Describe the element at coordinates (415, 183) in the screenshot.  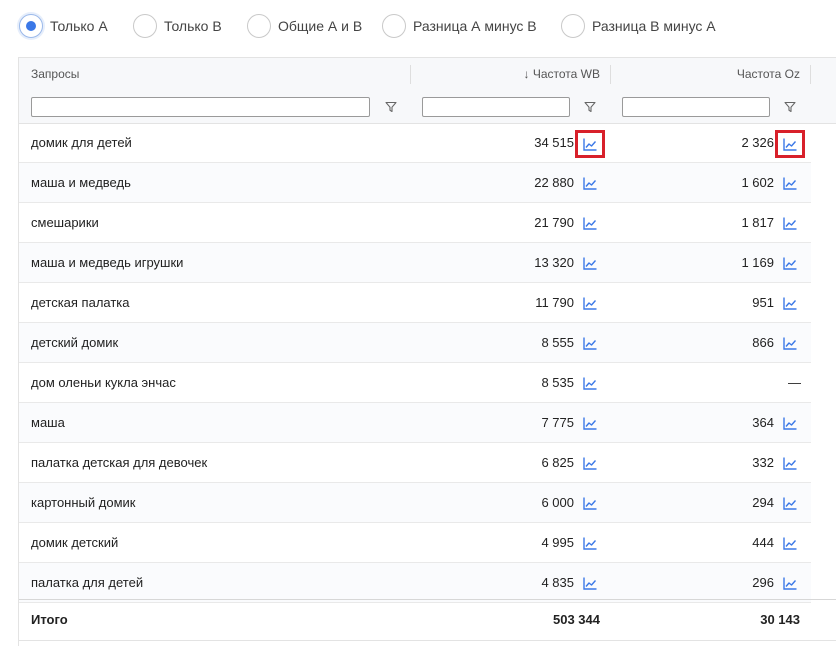
I see `table-row: маша и медведь 22 880 1 602` at that location.